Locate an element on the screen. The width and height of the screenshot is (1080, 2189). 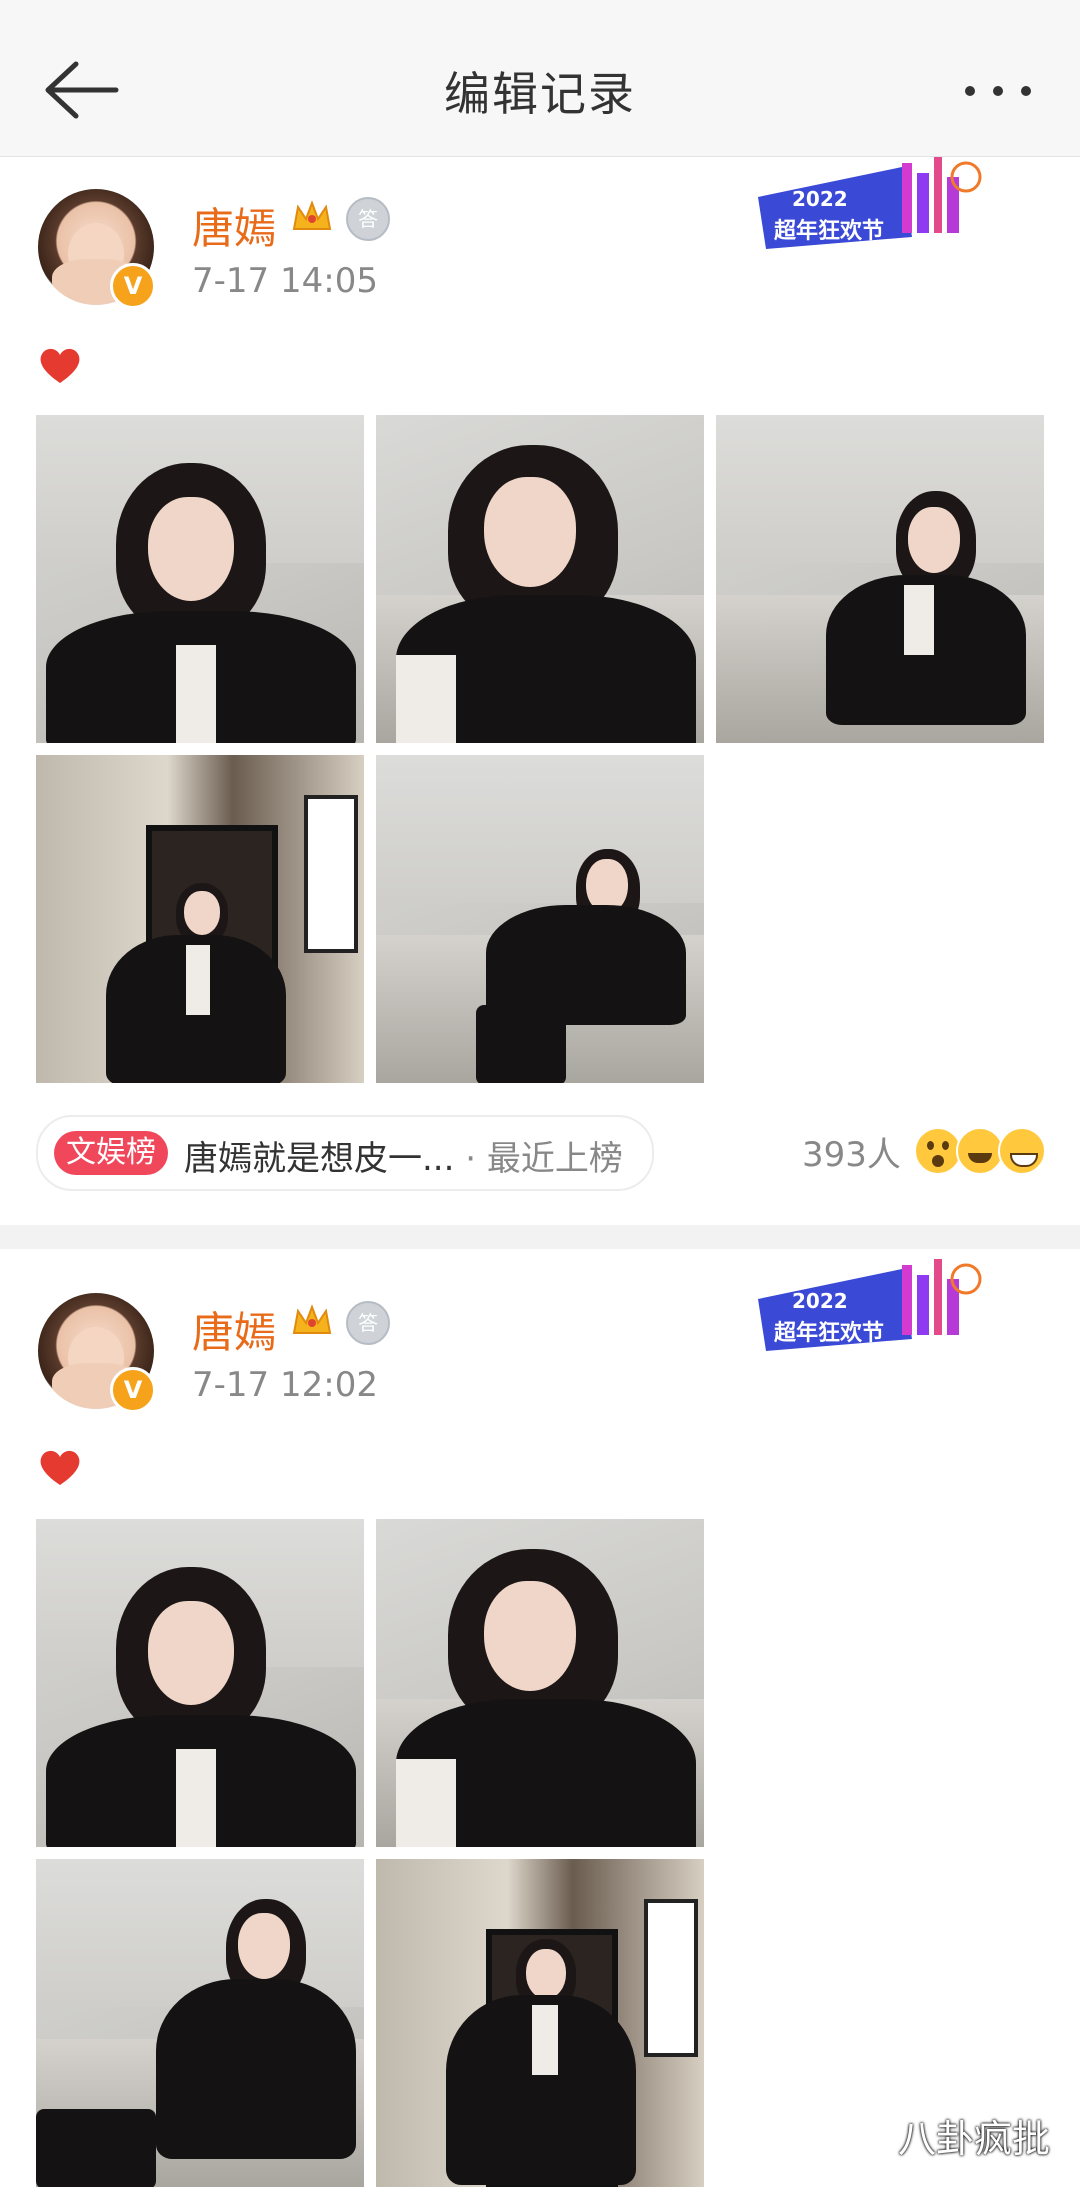
hot-list-text: 唐嫣就是想皮一... · 最近上榜 is located at coordinates (403, 1159).